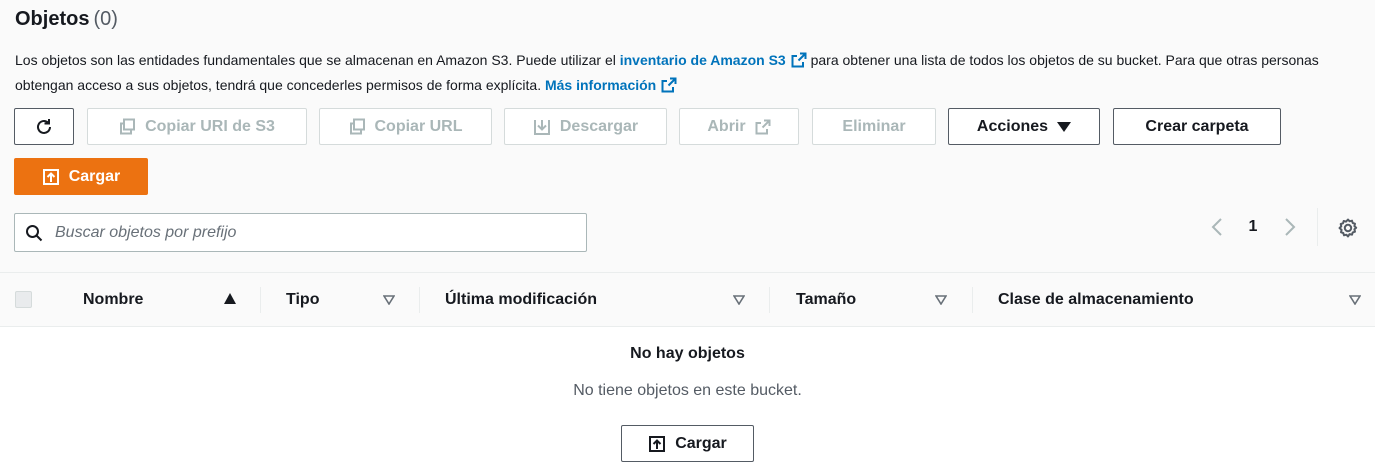 This screenshot has width=1375, height=472. What do you see at coordinates (769, 300) in the screenshot?
I see `column-divider` at bounding box center [769, 300].